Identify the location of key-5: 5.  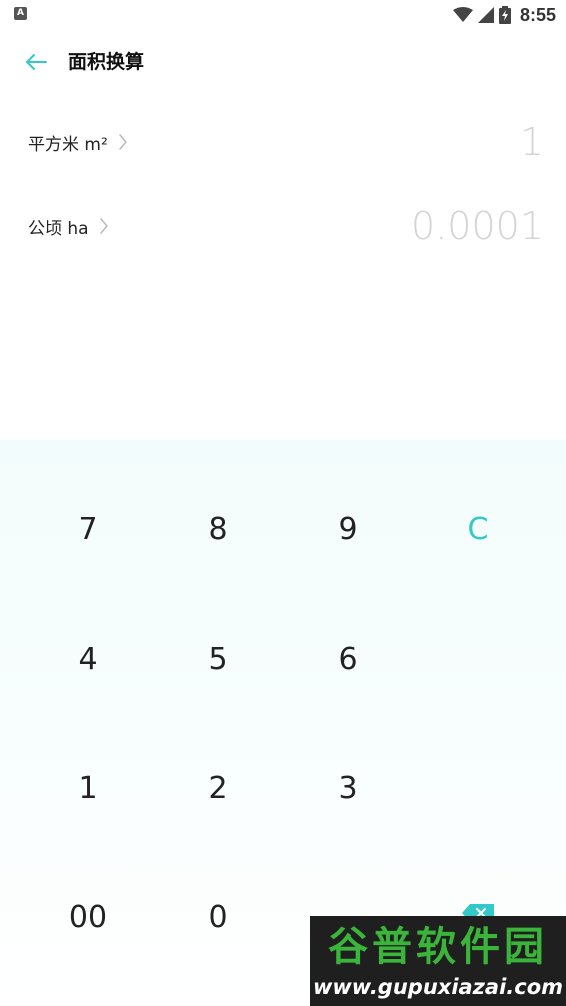
(218, 659).